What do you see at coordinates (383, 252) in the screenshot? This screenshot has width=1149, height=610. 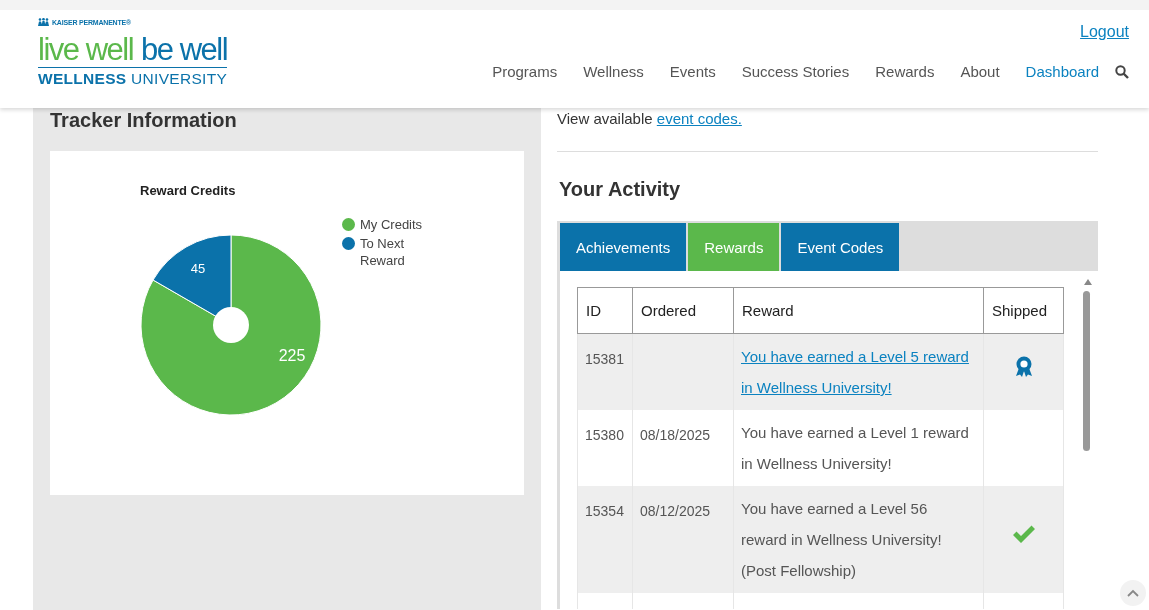 I see `legend-label: To Next Reward` at bounding box center [383, 252].